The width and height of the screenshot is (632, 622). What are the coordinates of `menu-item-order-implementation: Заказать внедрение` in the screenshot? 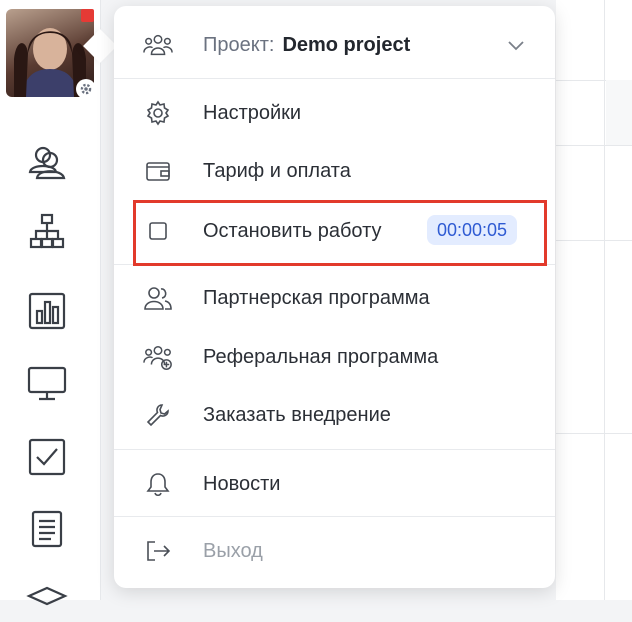 It's located at (334, 415).